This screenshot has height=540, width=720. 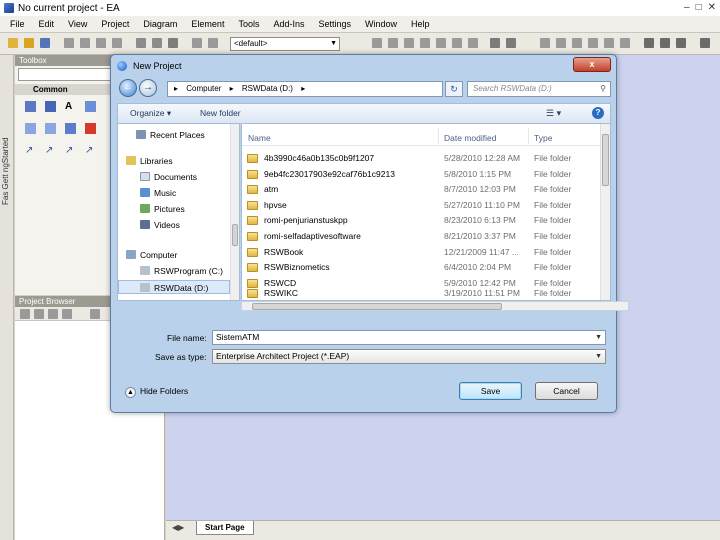 What do you see at coordinates (197, 43) in the screenshot?
I see `properties-icon` at bounding box center [197, 43].